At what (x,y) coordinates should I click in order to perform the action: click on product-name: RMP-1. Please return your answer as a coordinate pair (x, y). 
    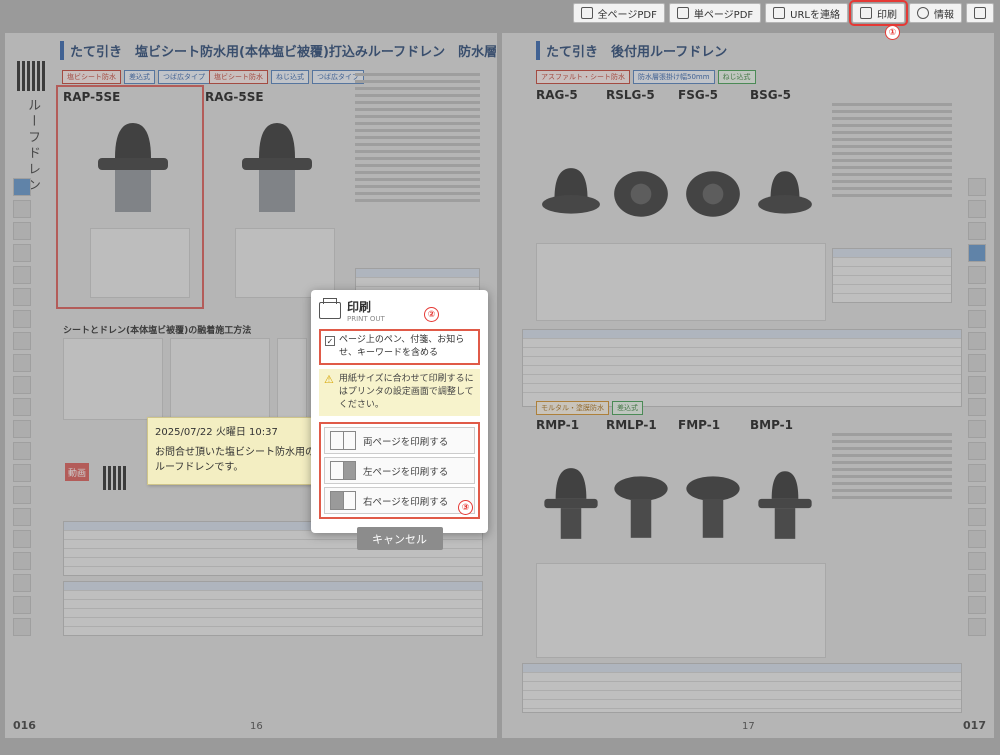
    Looking at the image, I should click on (558, 425).